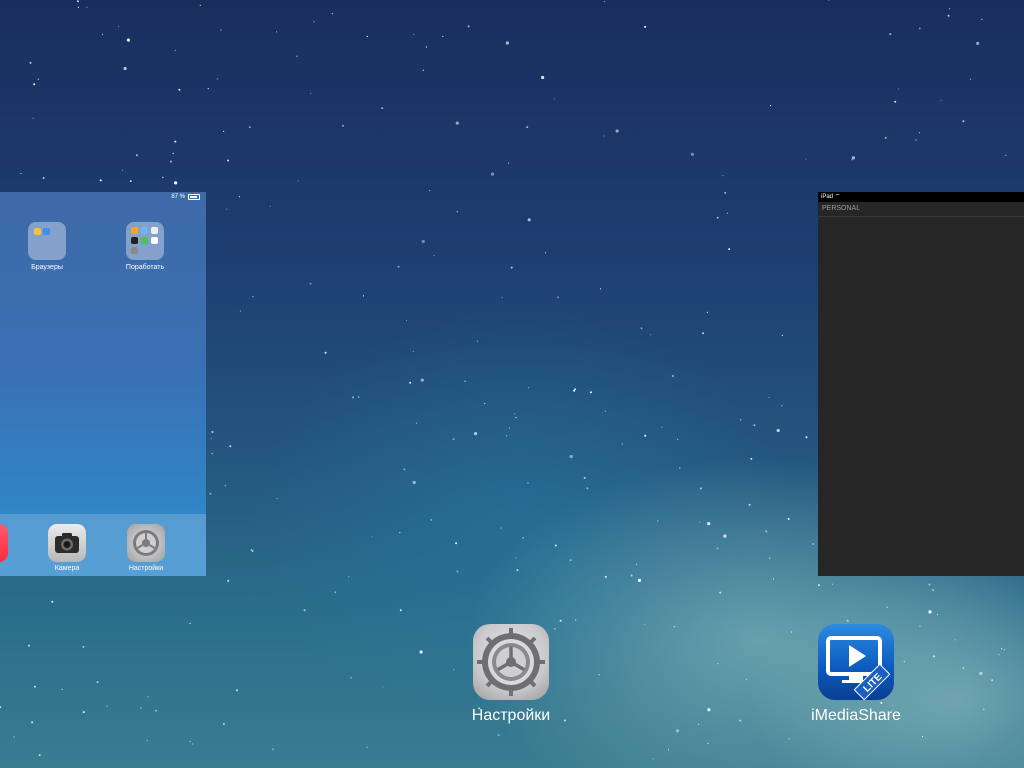 Image resolution: width=1024 pixels, height=768 pixels. I want to click on settings-icon, so click(146, 543).